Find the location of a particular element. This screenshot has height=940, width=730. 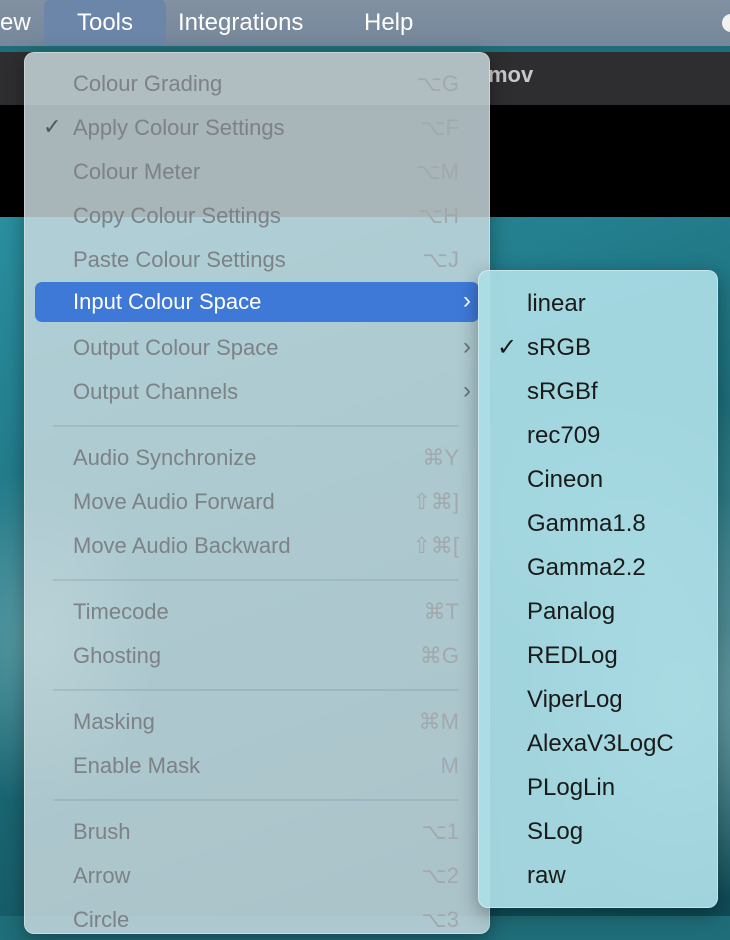

menu-item-label: Audio Synchronize is located at coordinates (165, 457).